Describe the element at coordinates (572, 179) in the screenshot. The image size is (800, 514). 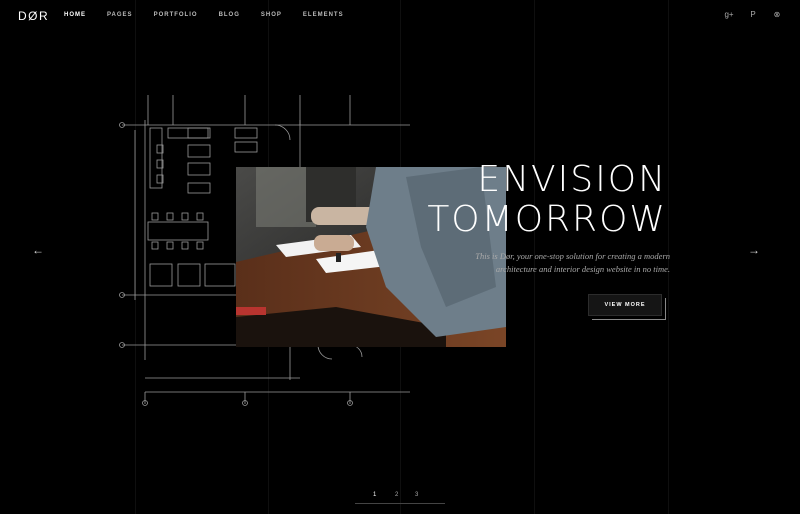
I see `hero-title-line-1: ENVISION` at that location.